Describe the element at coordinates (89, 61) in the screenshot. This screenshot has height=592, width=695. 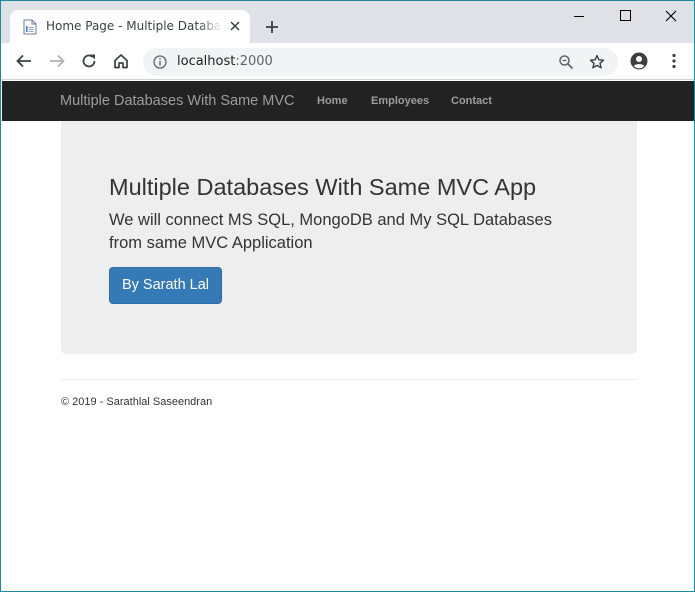
I see `reload-icon` at that location.